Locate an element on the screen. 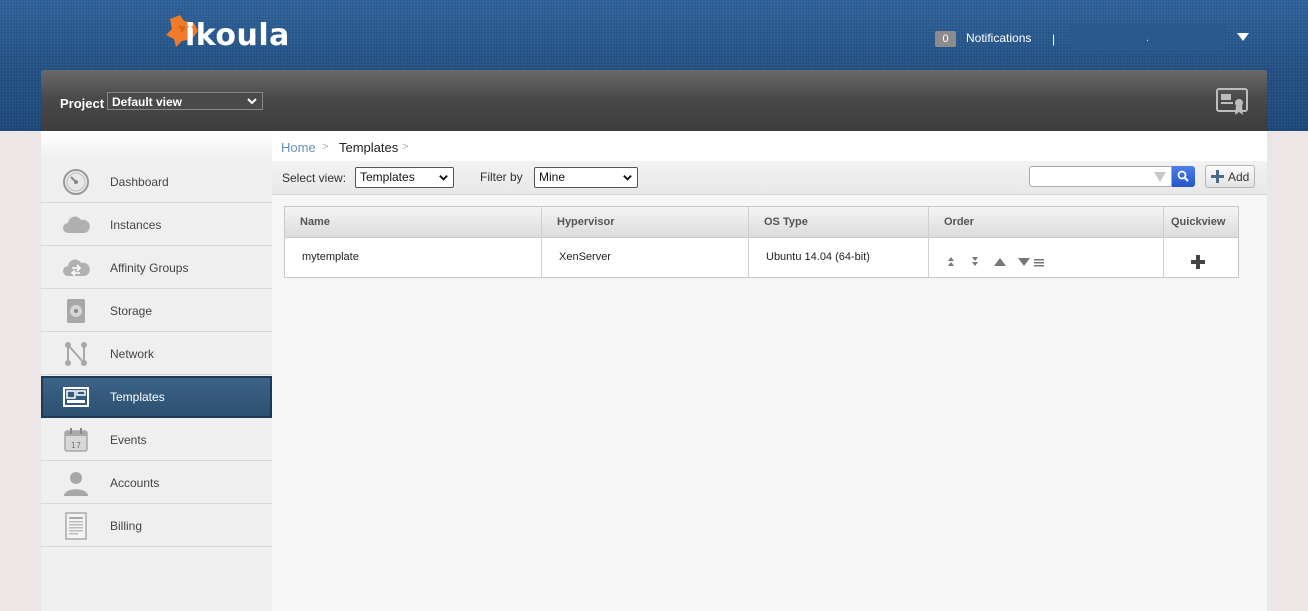 Image resolution: width=1308 pixels, height=611 pixels. plus-icon is located at coordinates (1217, 176).